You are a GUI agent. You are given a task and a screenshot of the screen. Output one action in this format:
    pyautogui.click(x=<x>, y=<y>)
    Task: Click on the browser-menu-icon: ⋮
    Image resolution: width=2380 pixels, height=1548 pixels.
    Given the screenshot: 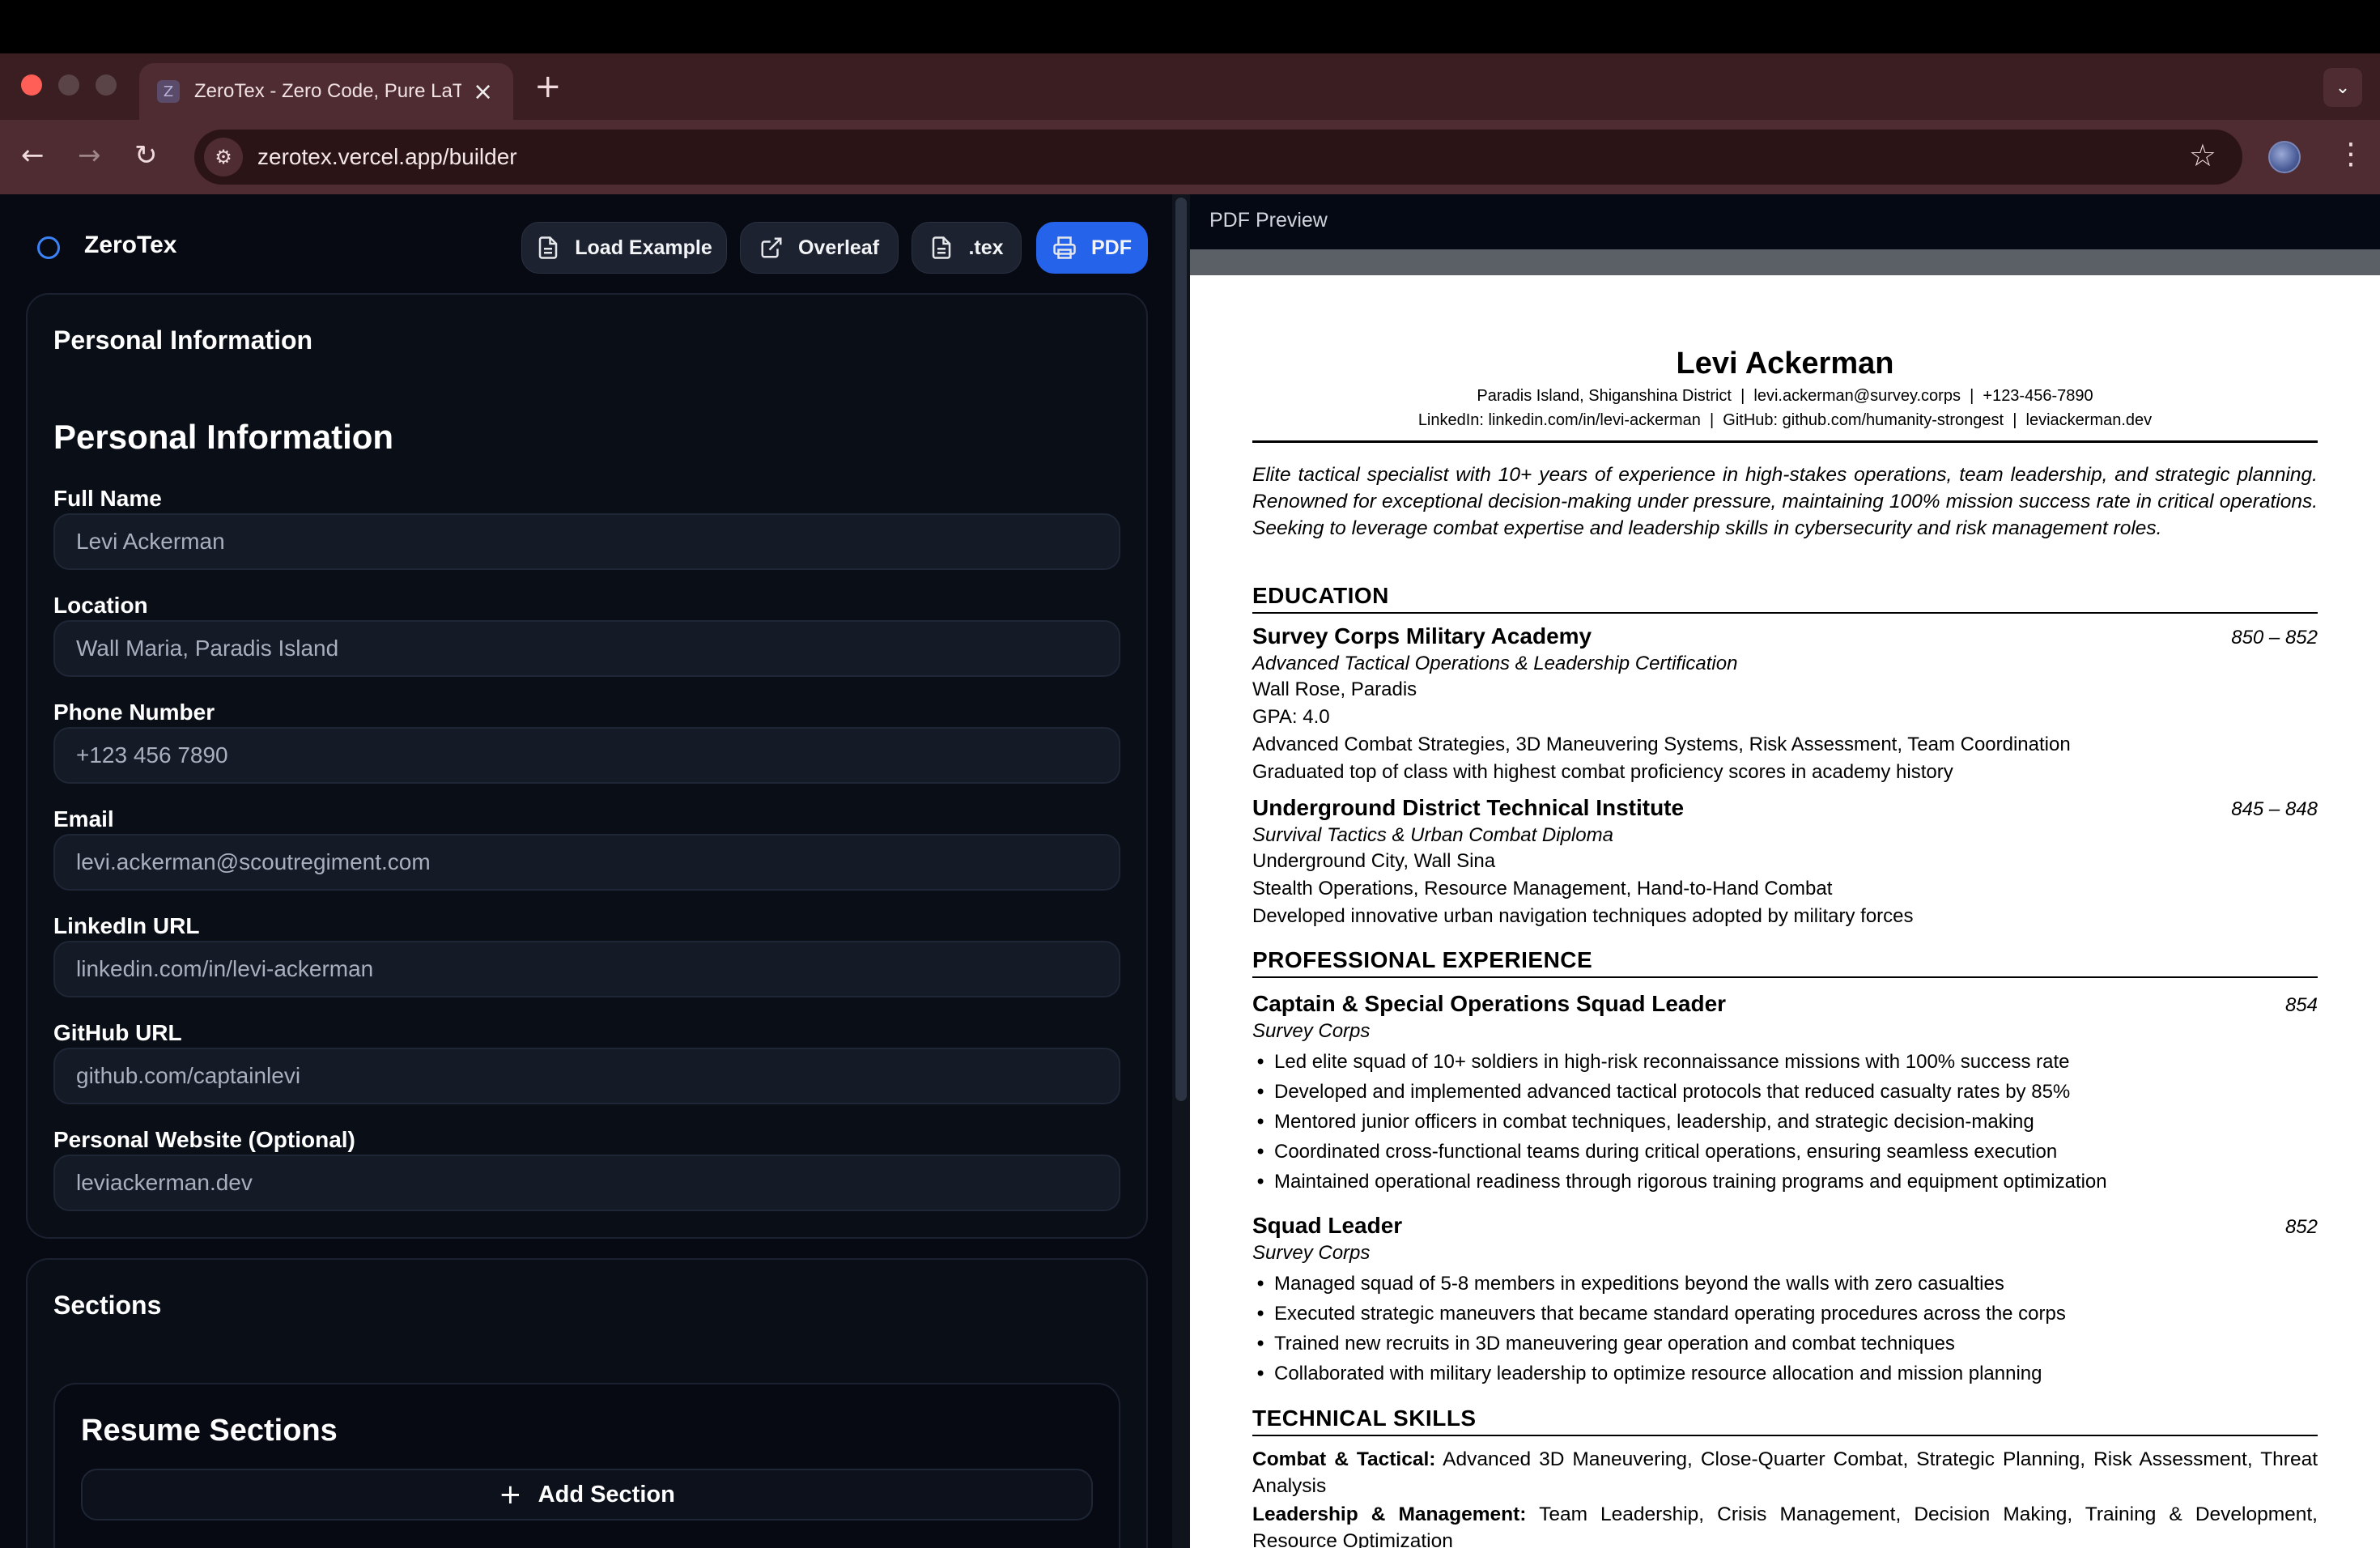 What is the action you would take?
    pyautogui.click(x=2350, y=155)
    